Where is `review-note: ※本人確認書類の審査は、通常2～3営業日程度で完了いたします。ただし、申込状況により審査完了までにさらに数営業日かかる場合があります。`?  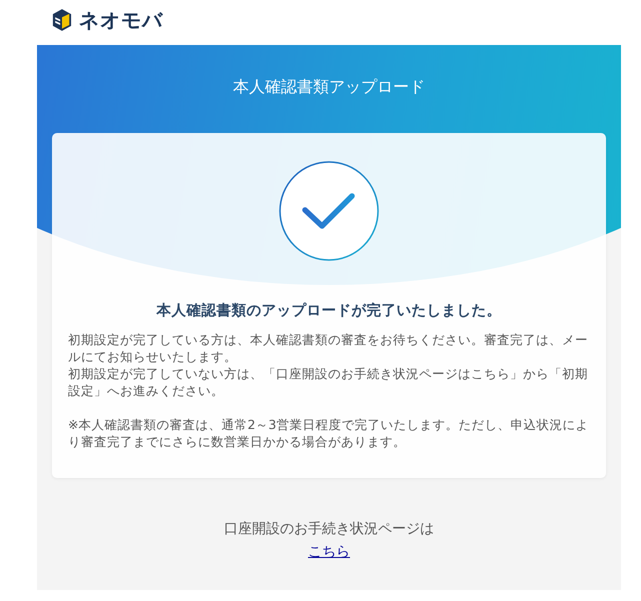
review-note: ※本人確認書類の審査は、通常2～3営業日程度で完了いたします。ただし、申込状況により審査完了までにさらに数営業日かかる場合があります。 is located at coordinates (329, 433).